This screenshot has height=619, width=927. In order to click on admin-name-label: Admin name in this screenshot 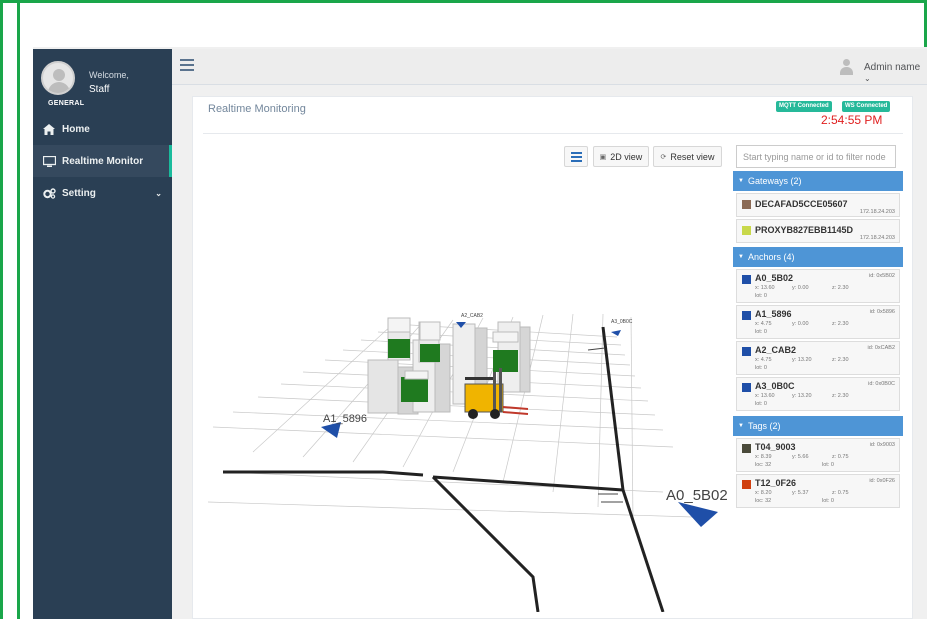, I will do `click(892, 67)`.